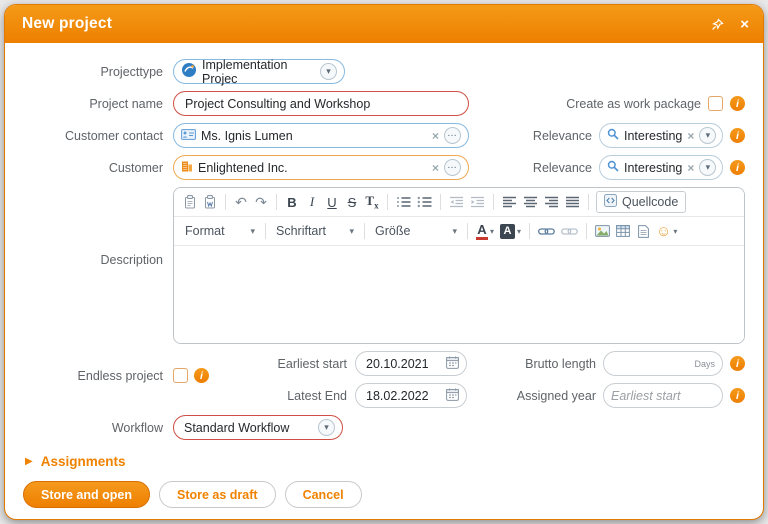 This screenshot has height=524, width=768. What do you see at coordinates (643, 231) in the screenshot?
I see `document-icon` at bounding box center [643, 231].